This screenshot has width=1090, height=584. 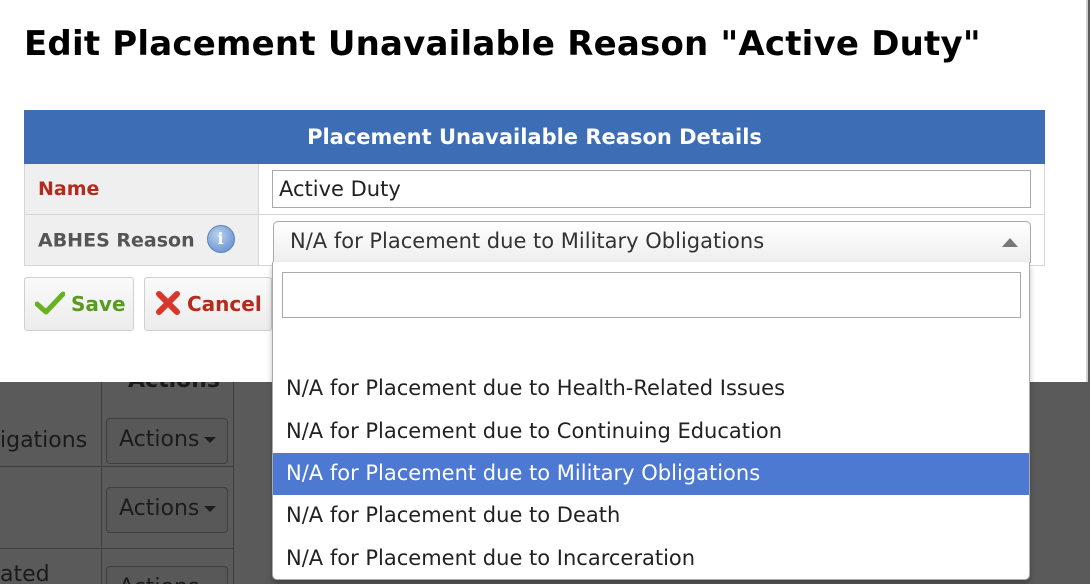 What do you see at coordinates (651, 516) in the screenshot?
I see `dropdown-option: N/A for Placement due to Death` at bounding box center [651, 516].